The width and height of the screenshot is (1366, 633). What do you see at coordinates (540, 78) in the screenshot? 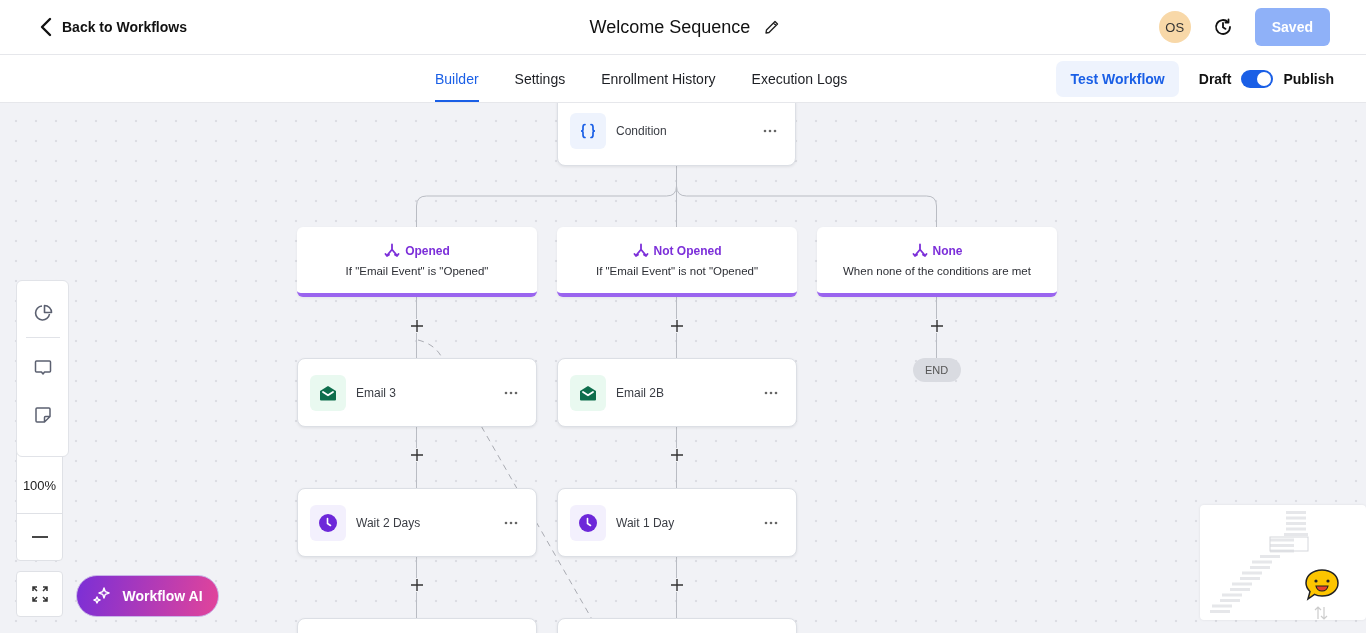
I see `tab: Settings` at bounding box center [540, 78].